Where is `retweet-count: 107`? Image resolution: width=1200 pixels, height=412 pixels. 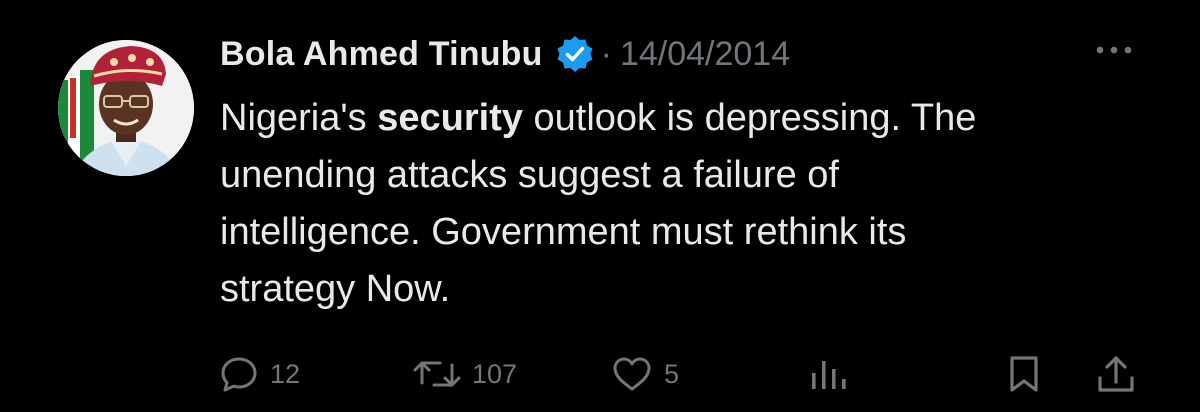 retweet-count: 107 is located at coordinates (495, 373).